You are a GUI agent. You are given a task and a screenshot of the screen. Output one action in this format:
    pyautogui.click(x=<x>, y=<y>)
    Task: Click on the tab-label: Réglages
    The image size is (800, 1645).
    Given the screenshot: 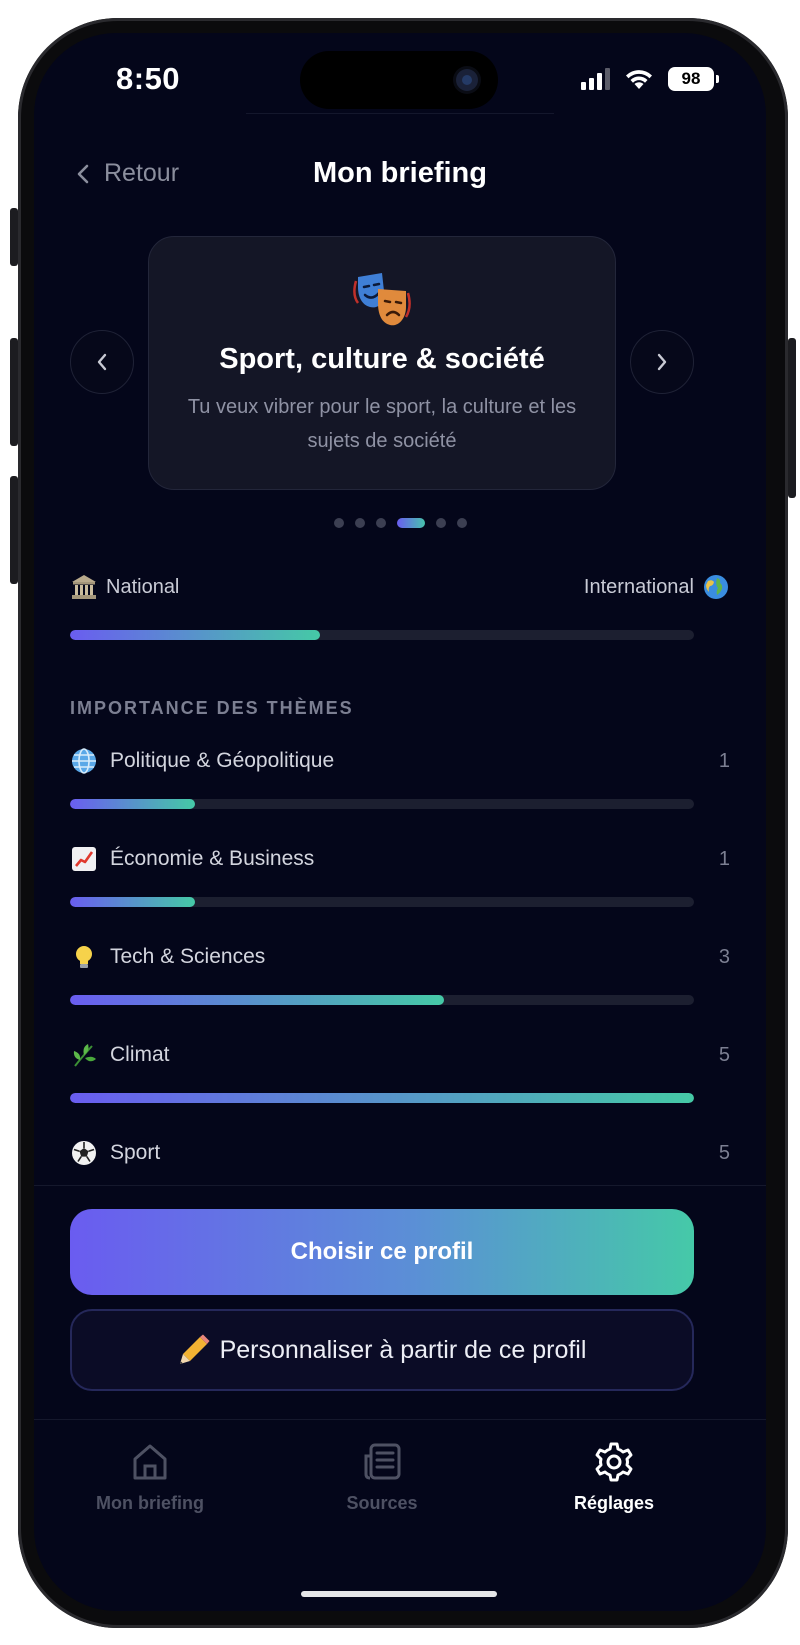 What is the action you would take?
    pyautogui.click(x=614, y=1503)
    